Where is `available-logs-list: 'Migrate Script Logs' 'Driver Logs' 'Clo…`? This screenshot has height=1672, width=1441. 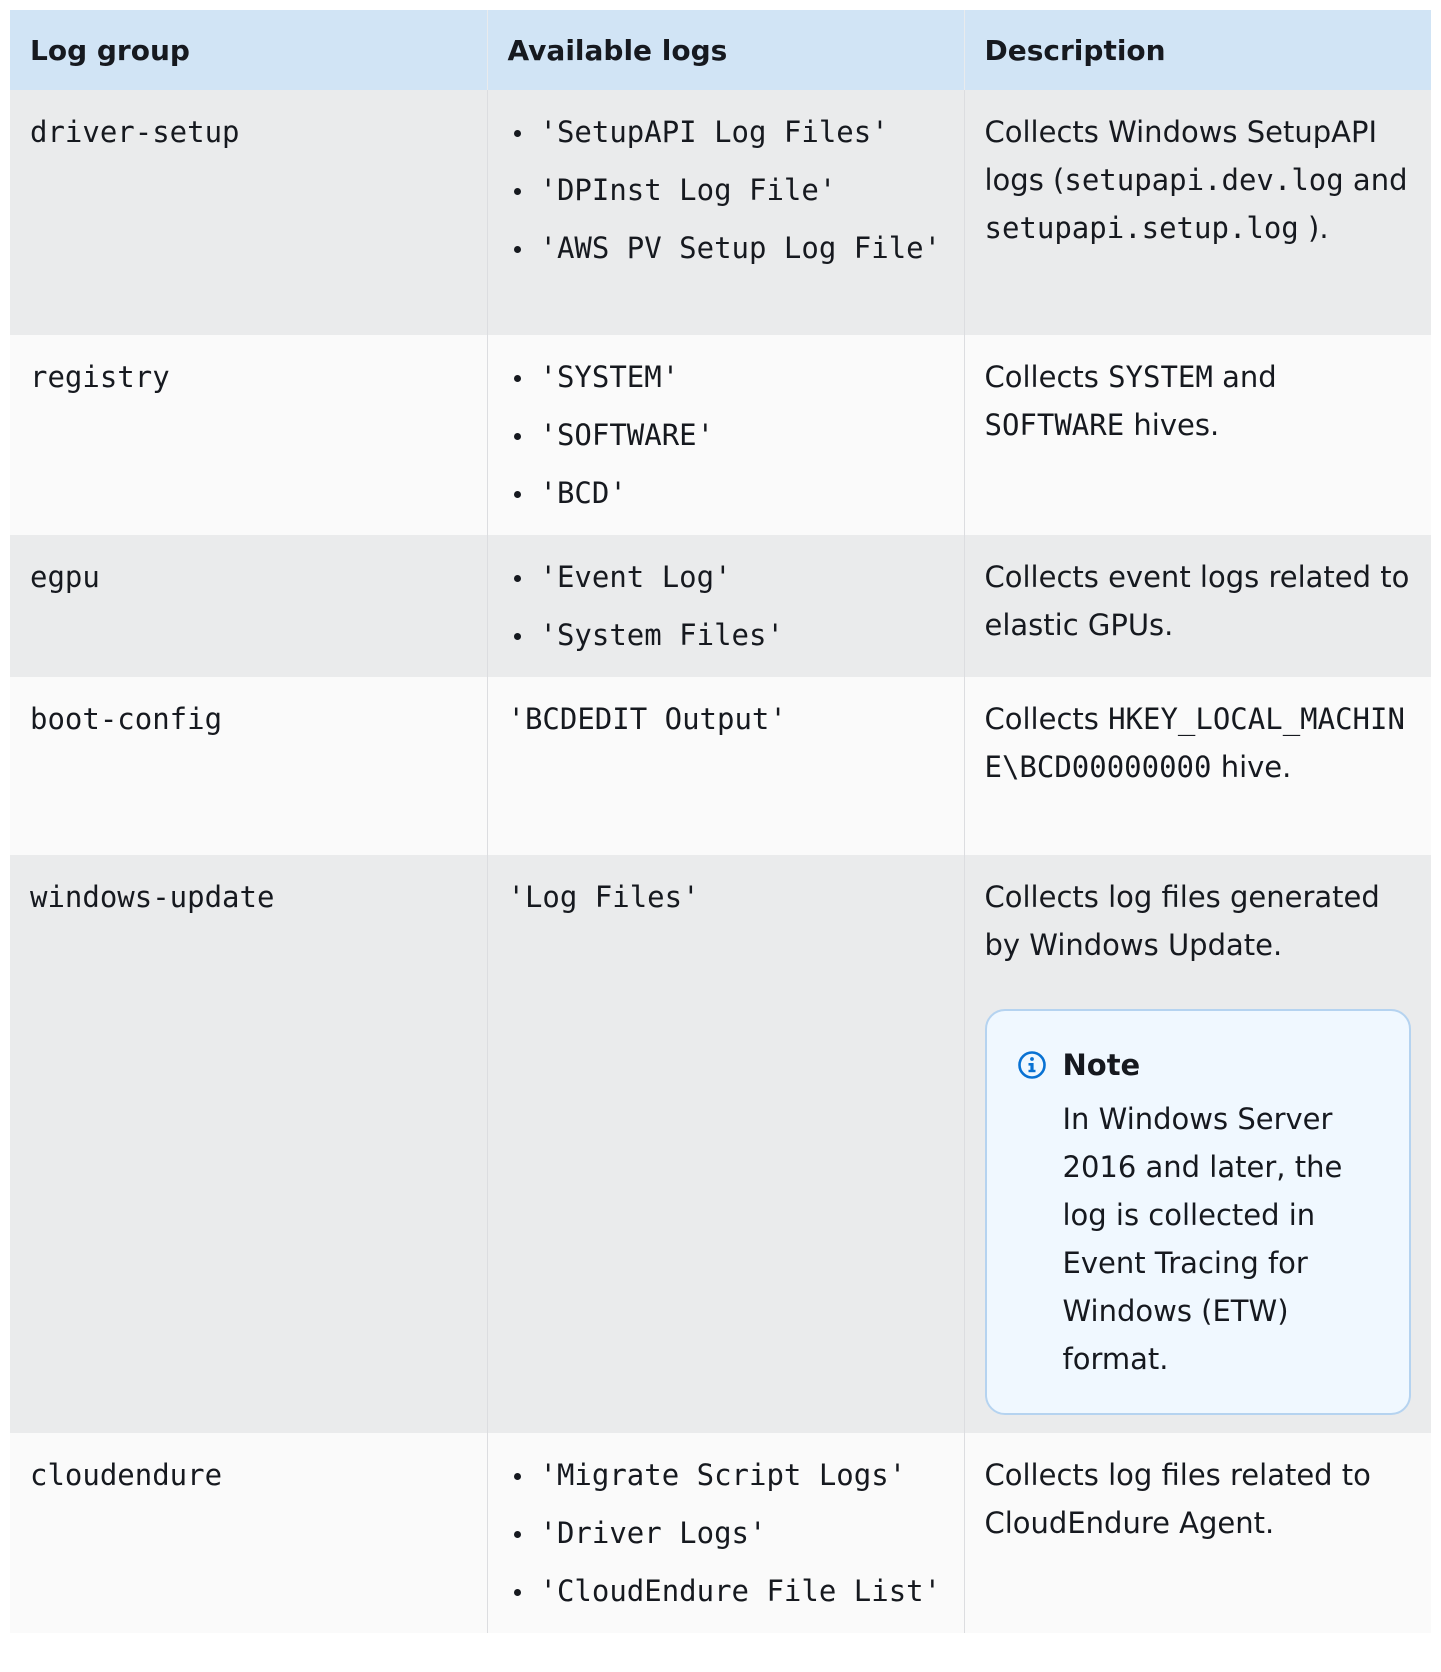 available-logs-list: 'Migrate Script Logs' 'Driver Logs' 'Clo… is located at coordinates (726, 1533).